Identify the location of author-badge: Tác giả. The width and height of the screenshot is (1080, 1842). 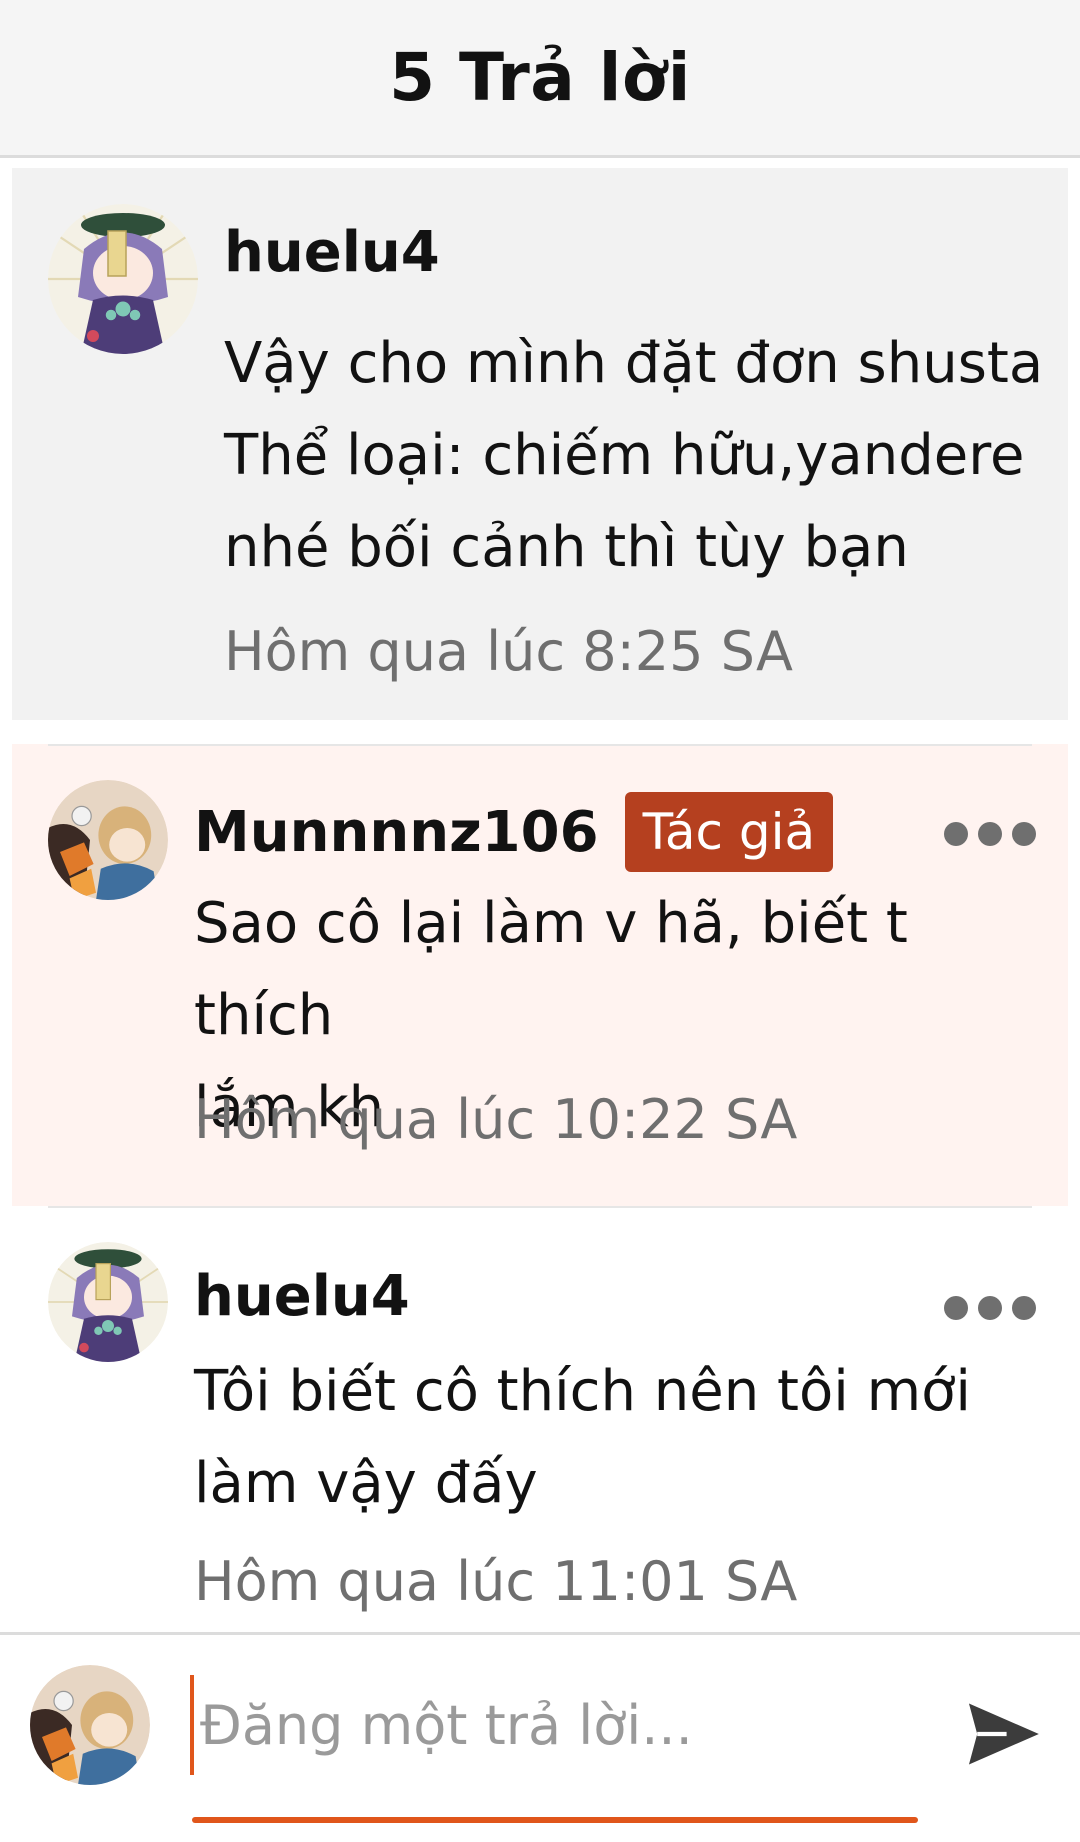
(729, 832).